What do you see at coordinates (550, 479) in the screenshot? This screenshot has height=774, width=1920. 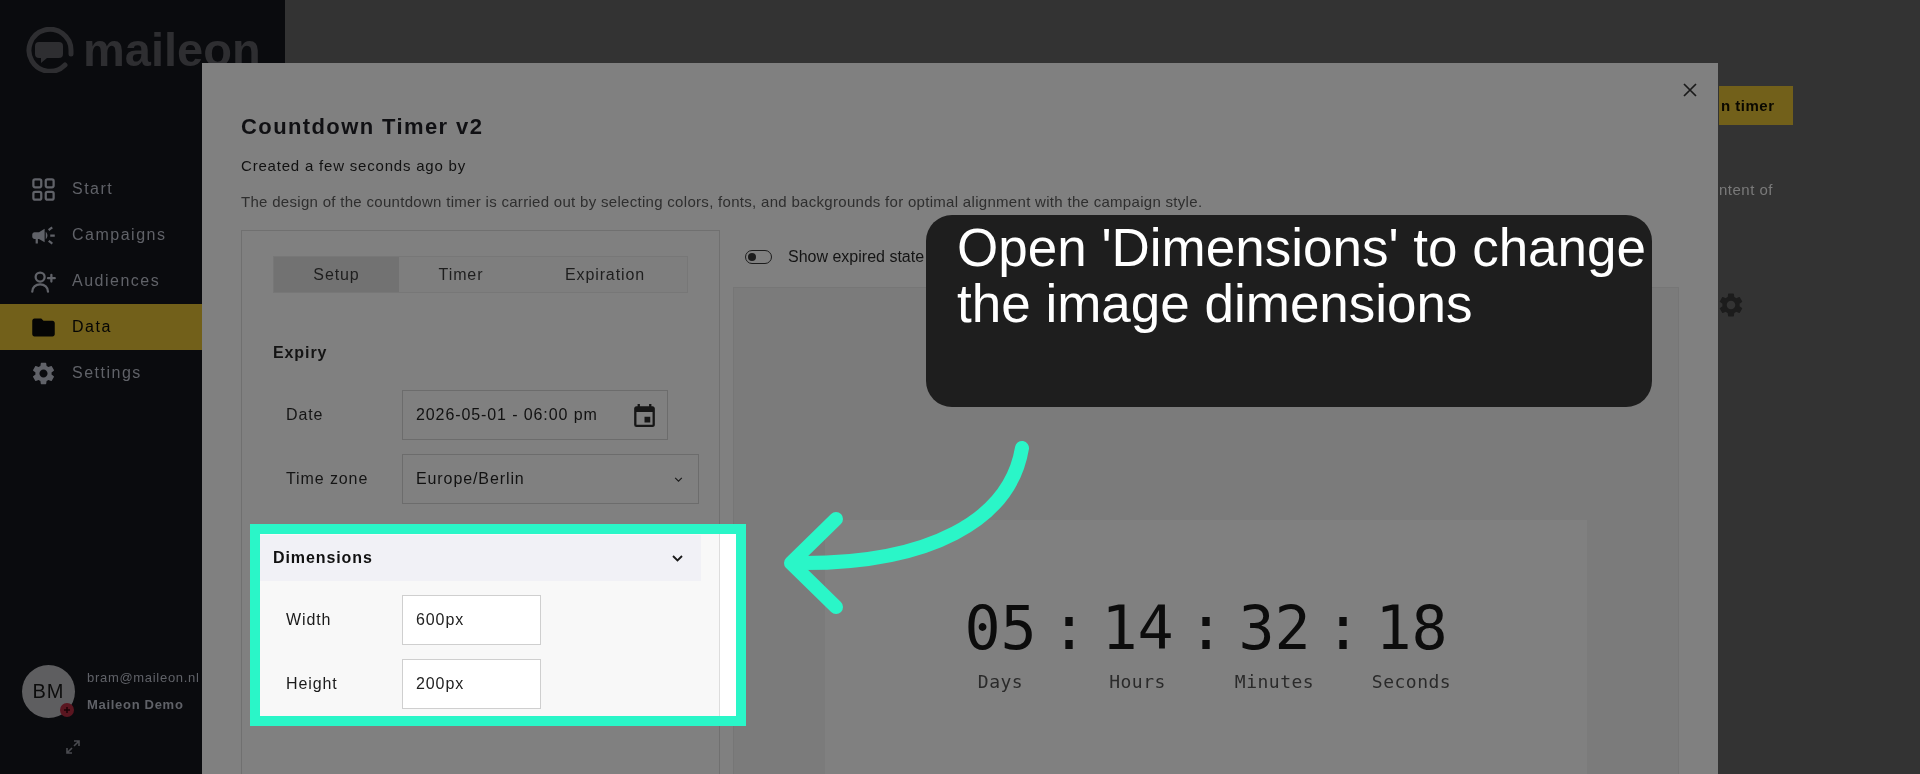 I see `select-field: Europe/Berlin` at bounding box center [550, 479].